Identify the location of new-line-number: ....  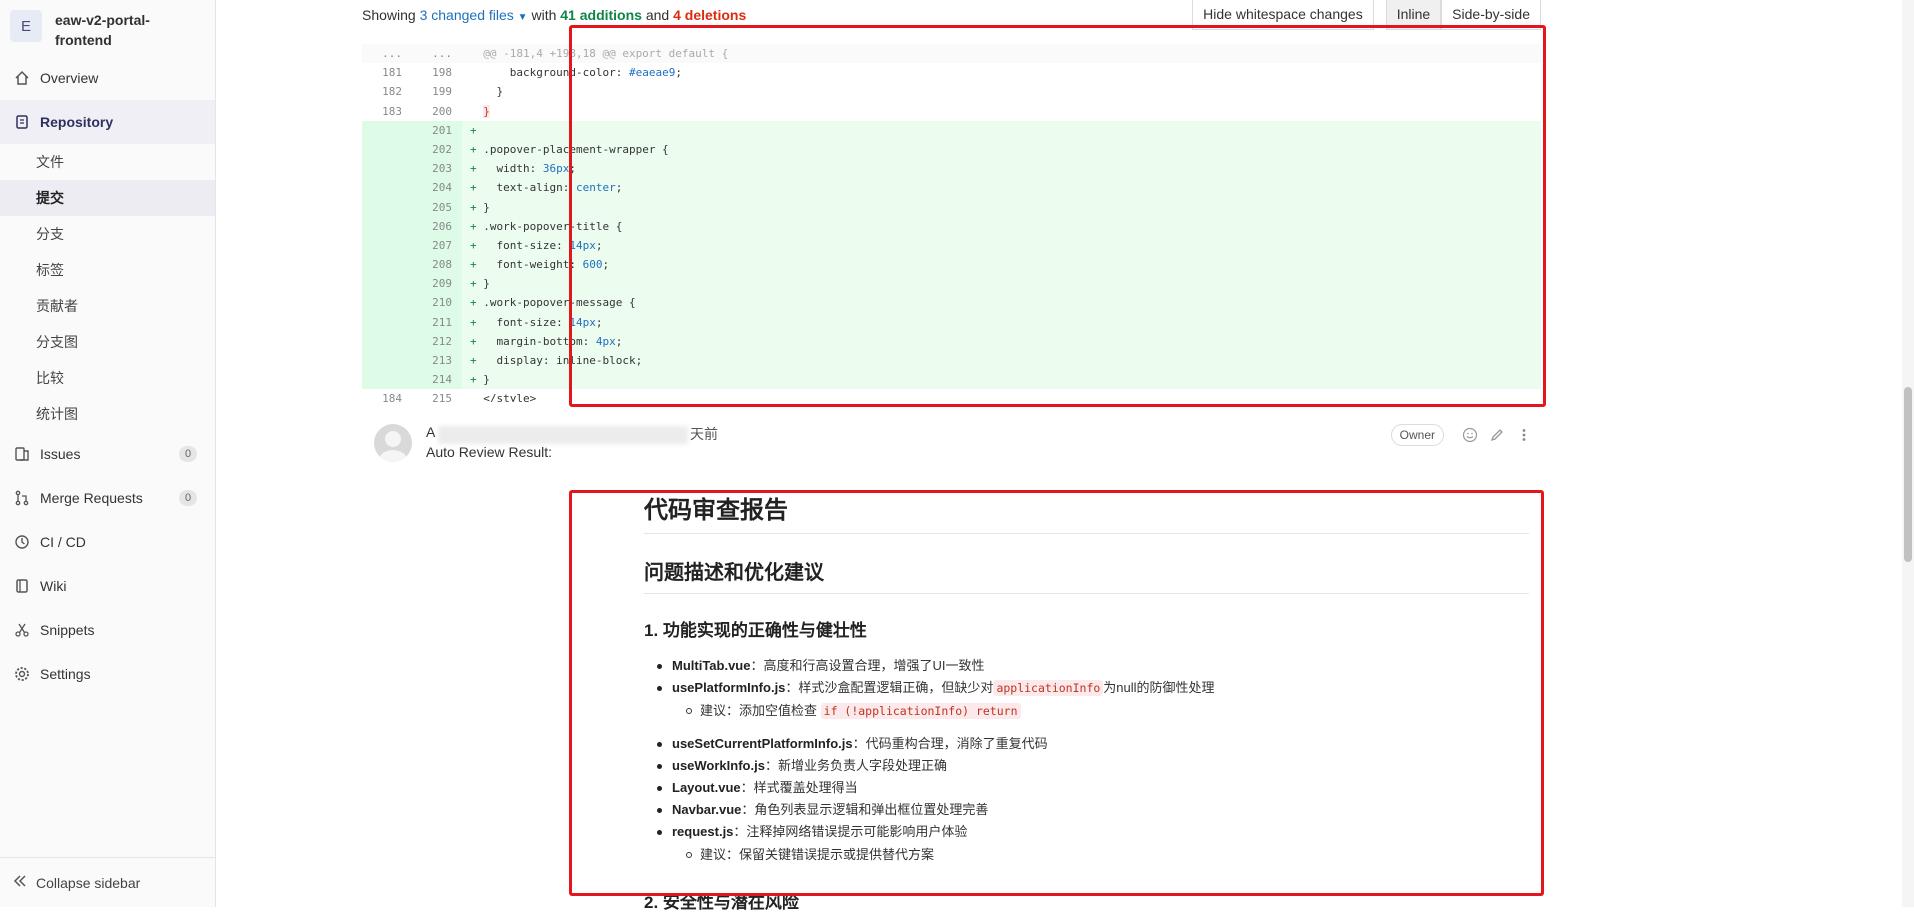
(437, 53).